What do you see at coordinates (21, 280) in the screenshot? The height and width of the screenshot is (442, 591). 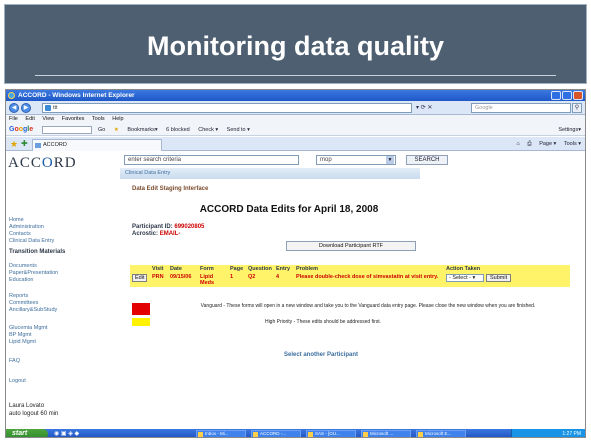 I see `sidebar-item-education: Education` at bounding box center [21, 280].